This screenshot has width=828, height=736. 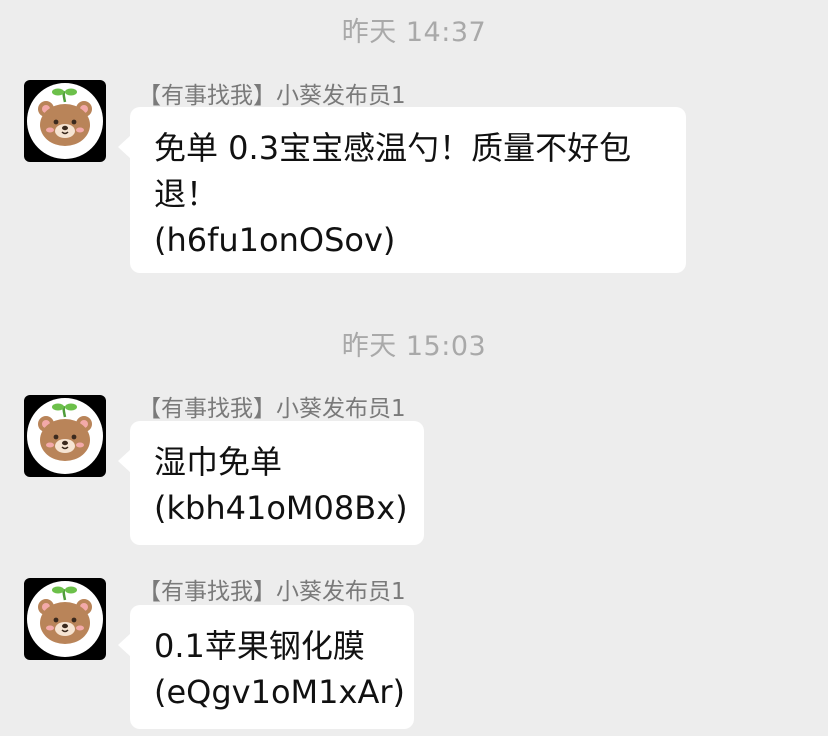 What do you see at coordinates (414, 346) in the screenshot?
I see `timestamp: 昨天 15:03` at bounding box center [414, 346].